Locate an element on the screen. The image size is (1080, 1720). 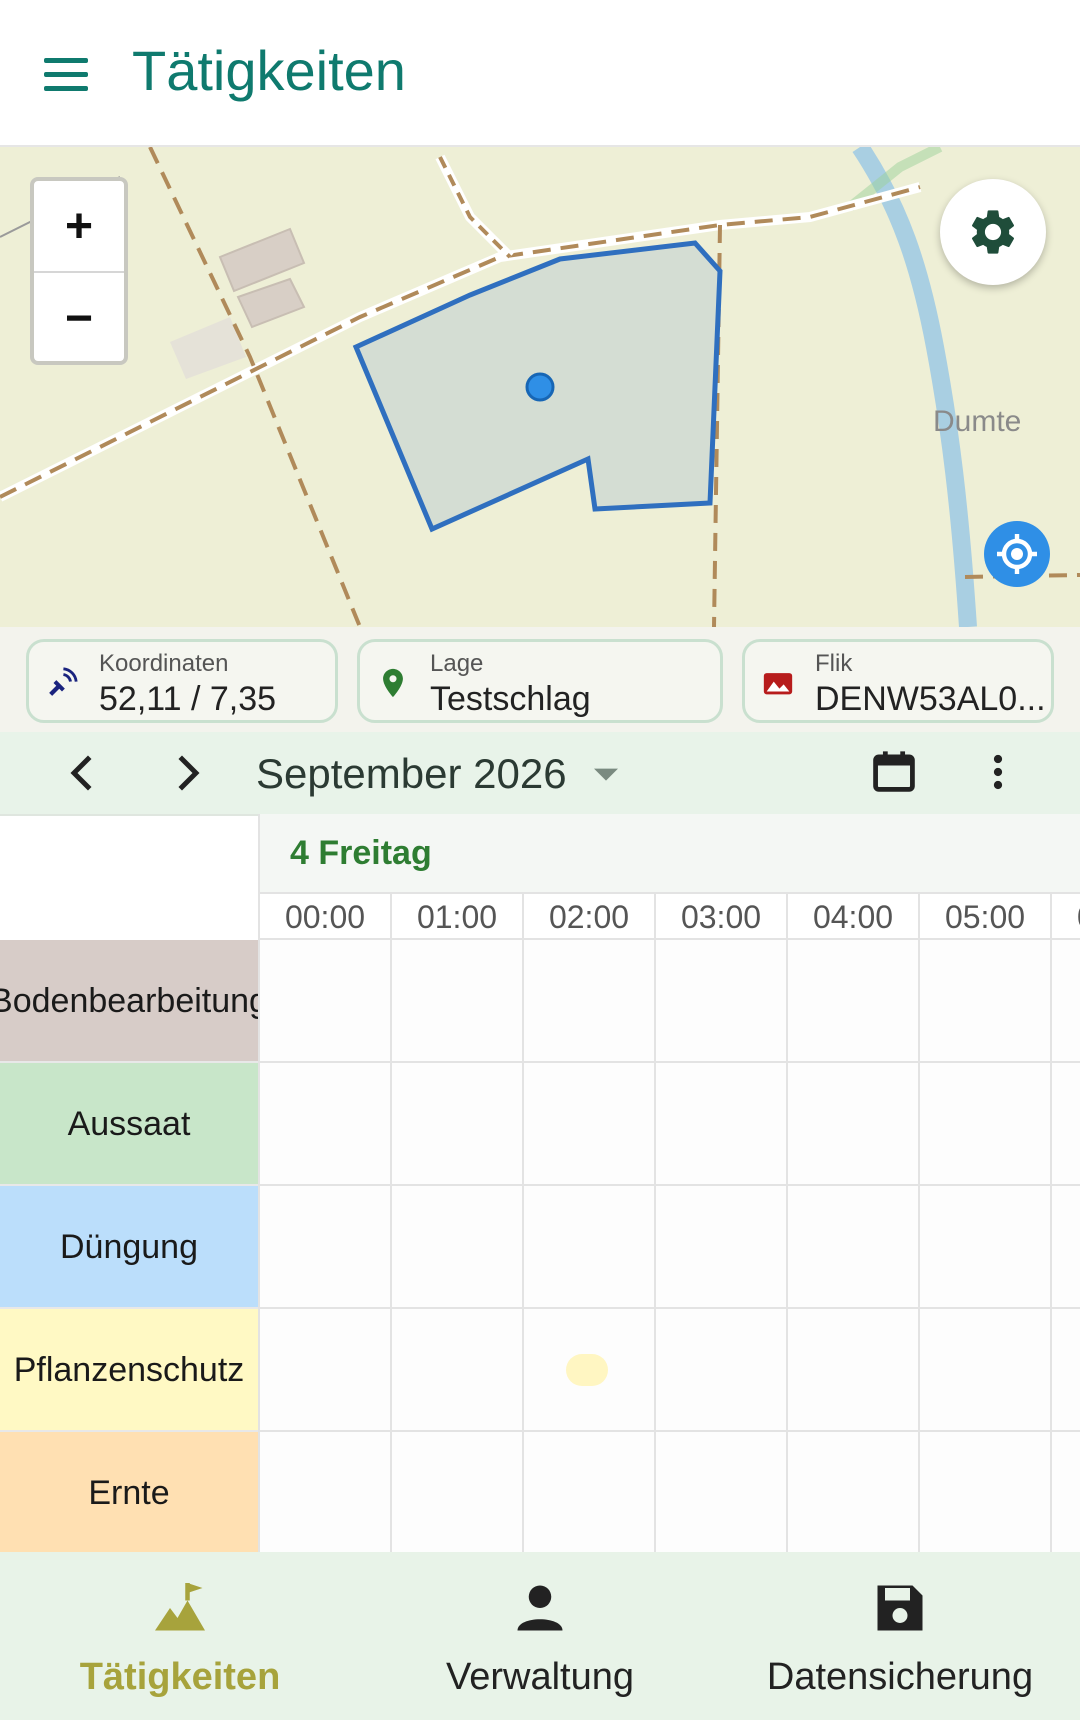
image-icon is located at coordinates (778, 684).